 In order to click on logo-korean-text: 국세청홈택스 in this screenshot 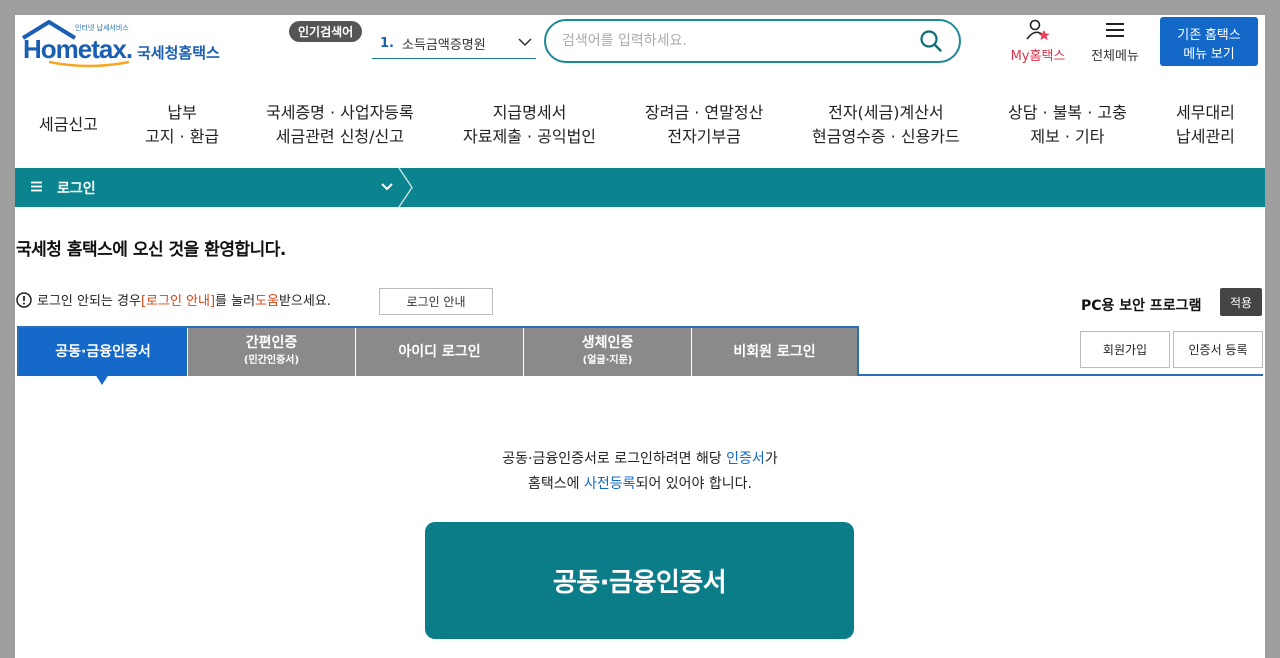, I will do `click(178, 53)`.